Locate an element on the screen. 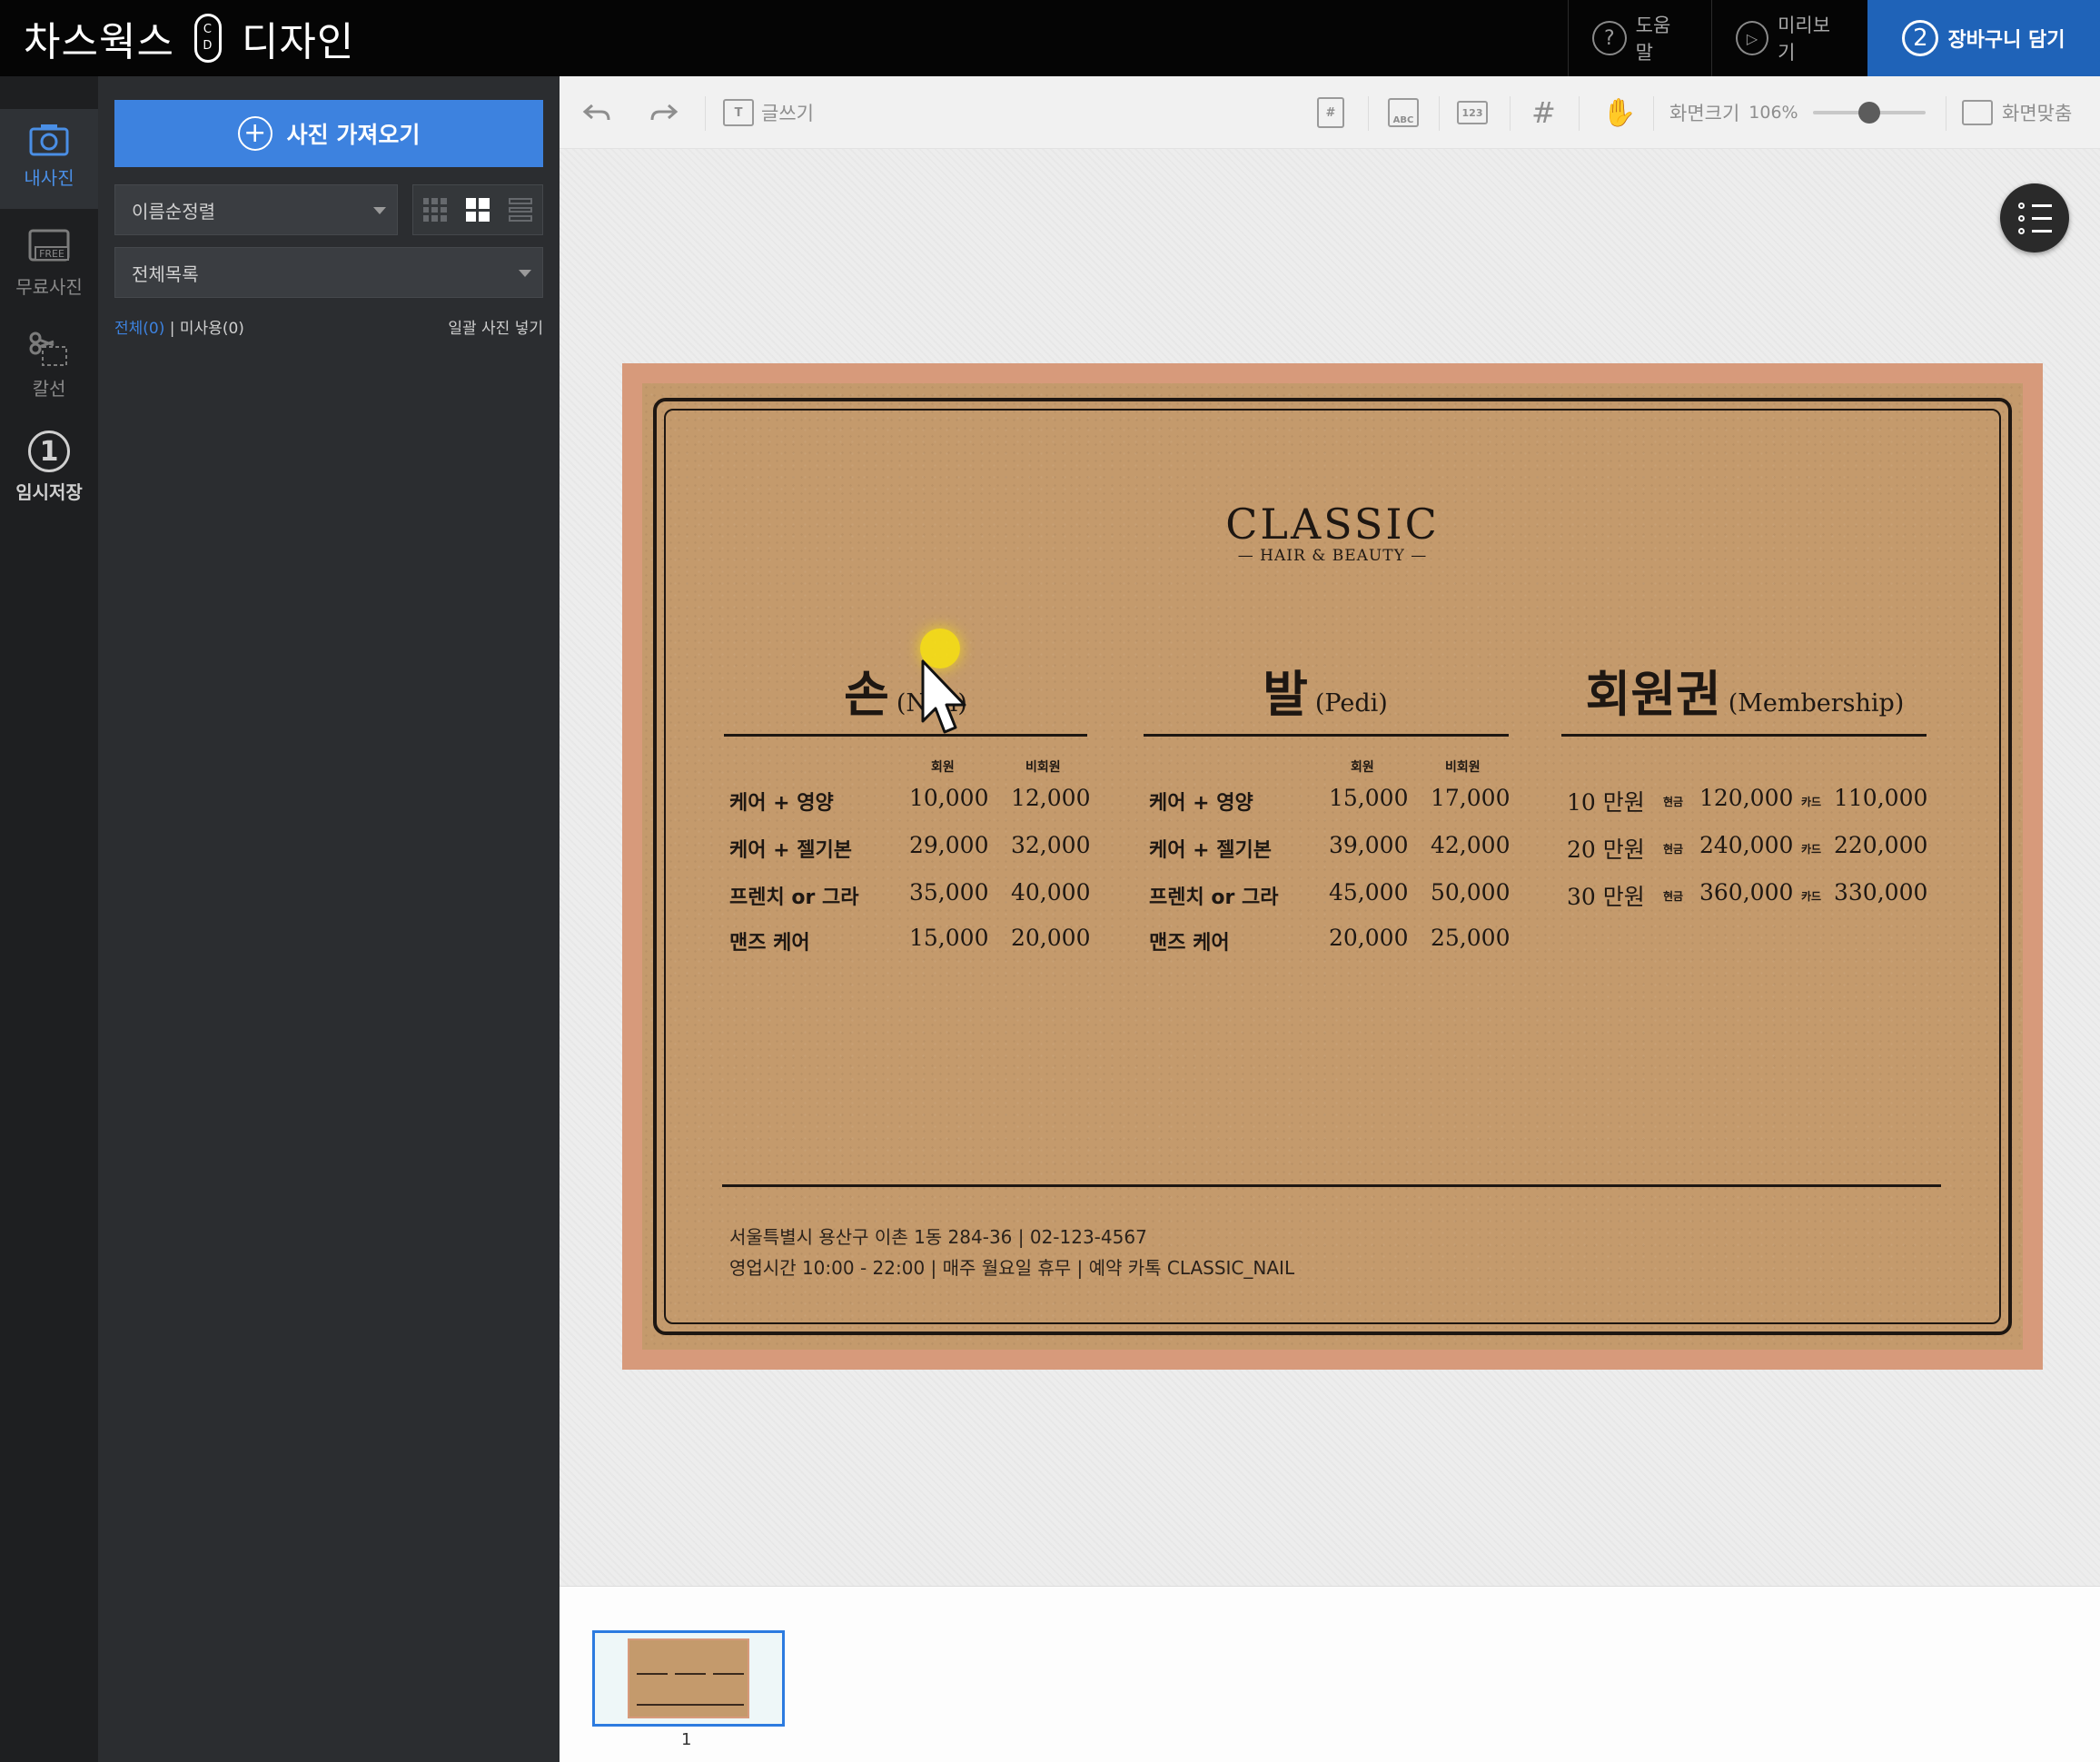  album-dropdown: 전체목록 is located at coordinates (328, 272).